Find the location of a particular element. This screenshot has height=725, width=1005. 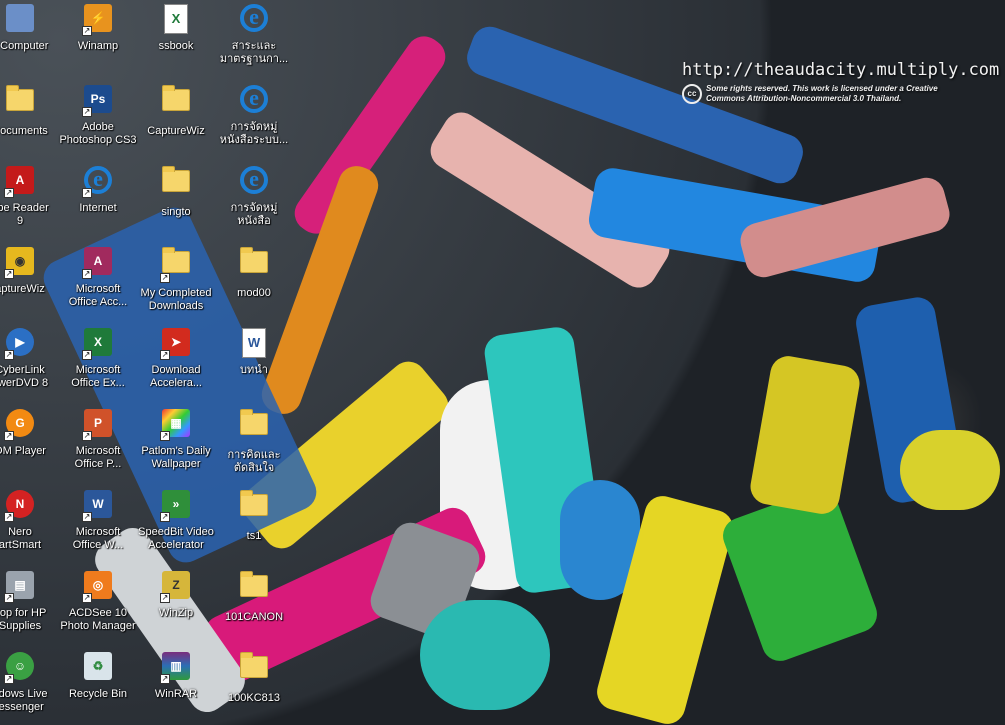

icon-label: การจัดหมู่ หนังสือ is located at coordinates (254, 214).